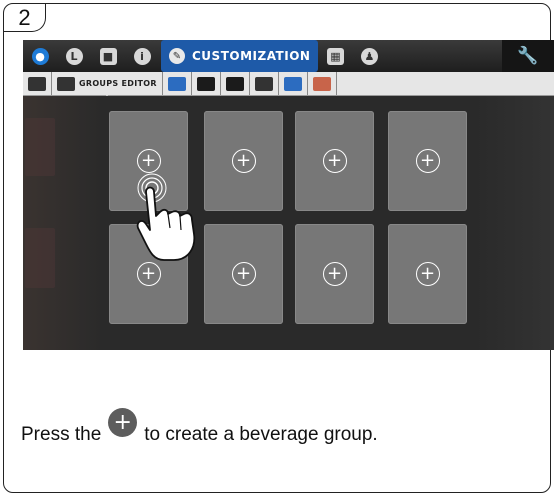 The image size is (556, 497). I want to click on book-icon, so click(37, 83).